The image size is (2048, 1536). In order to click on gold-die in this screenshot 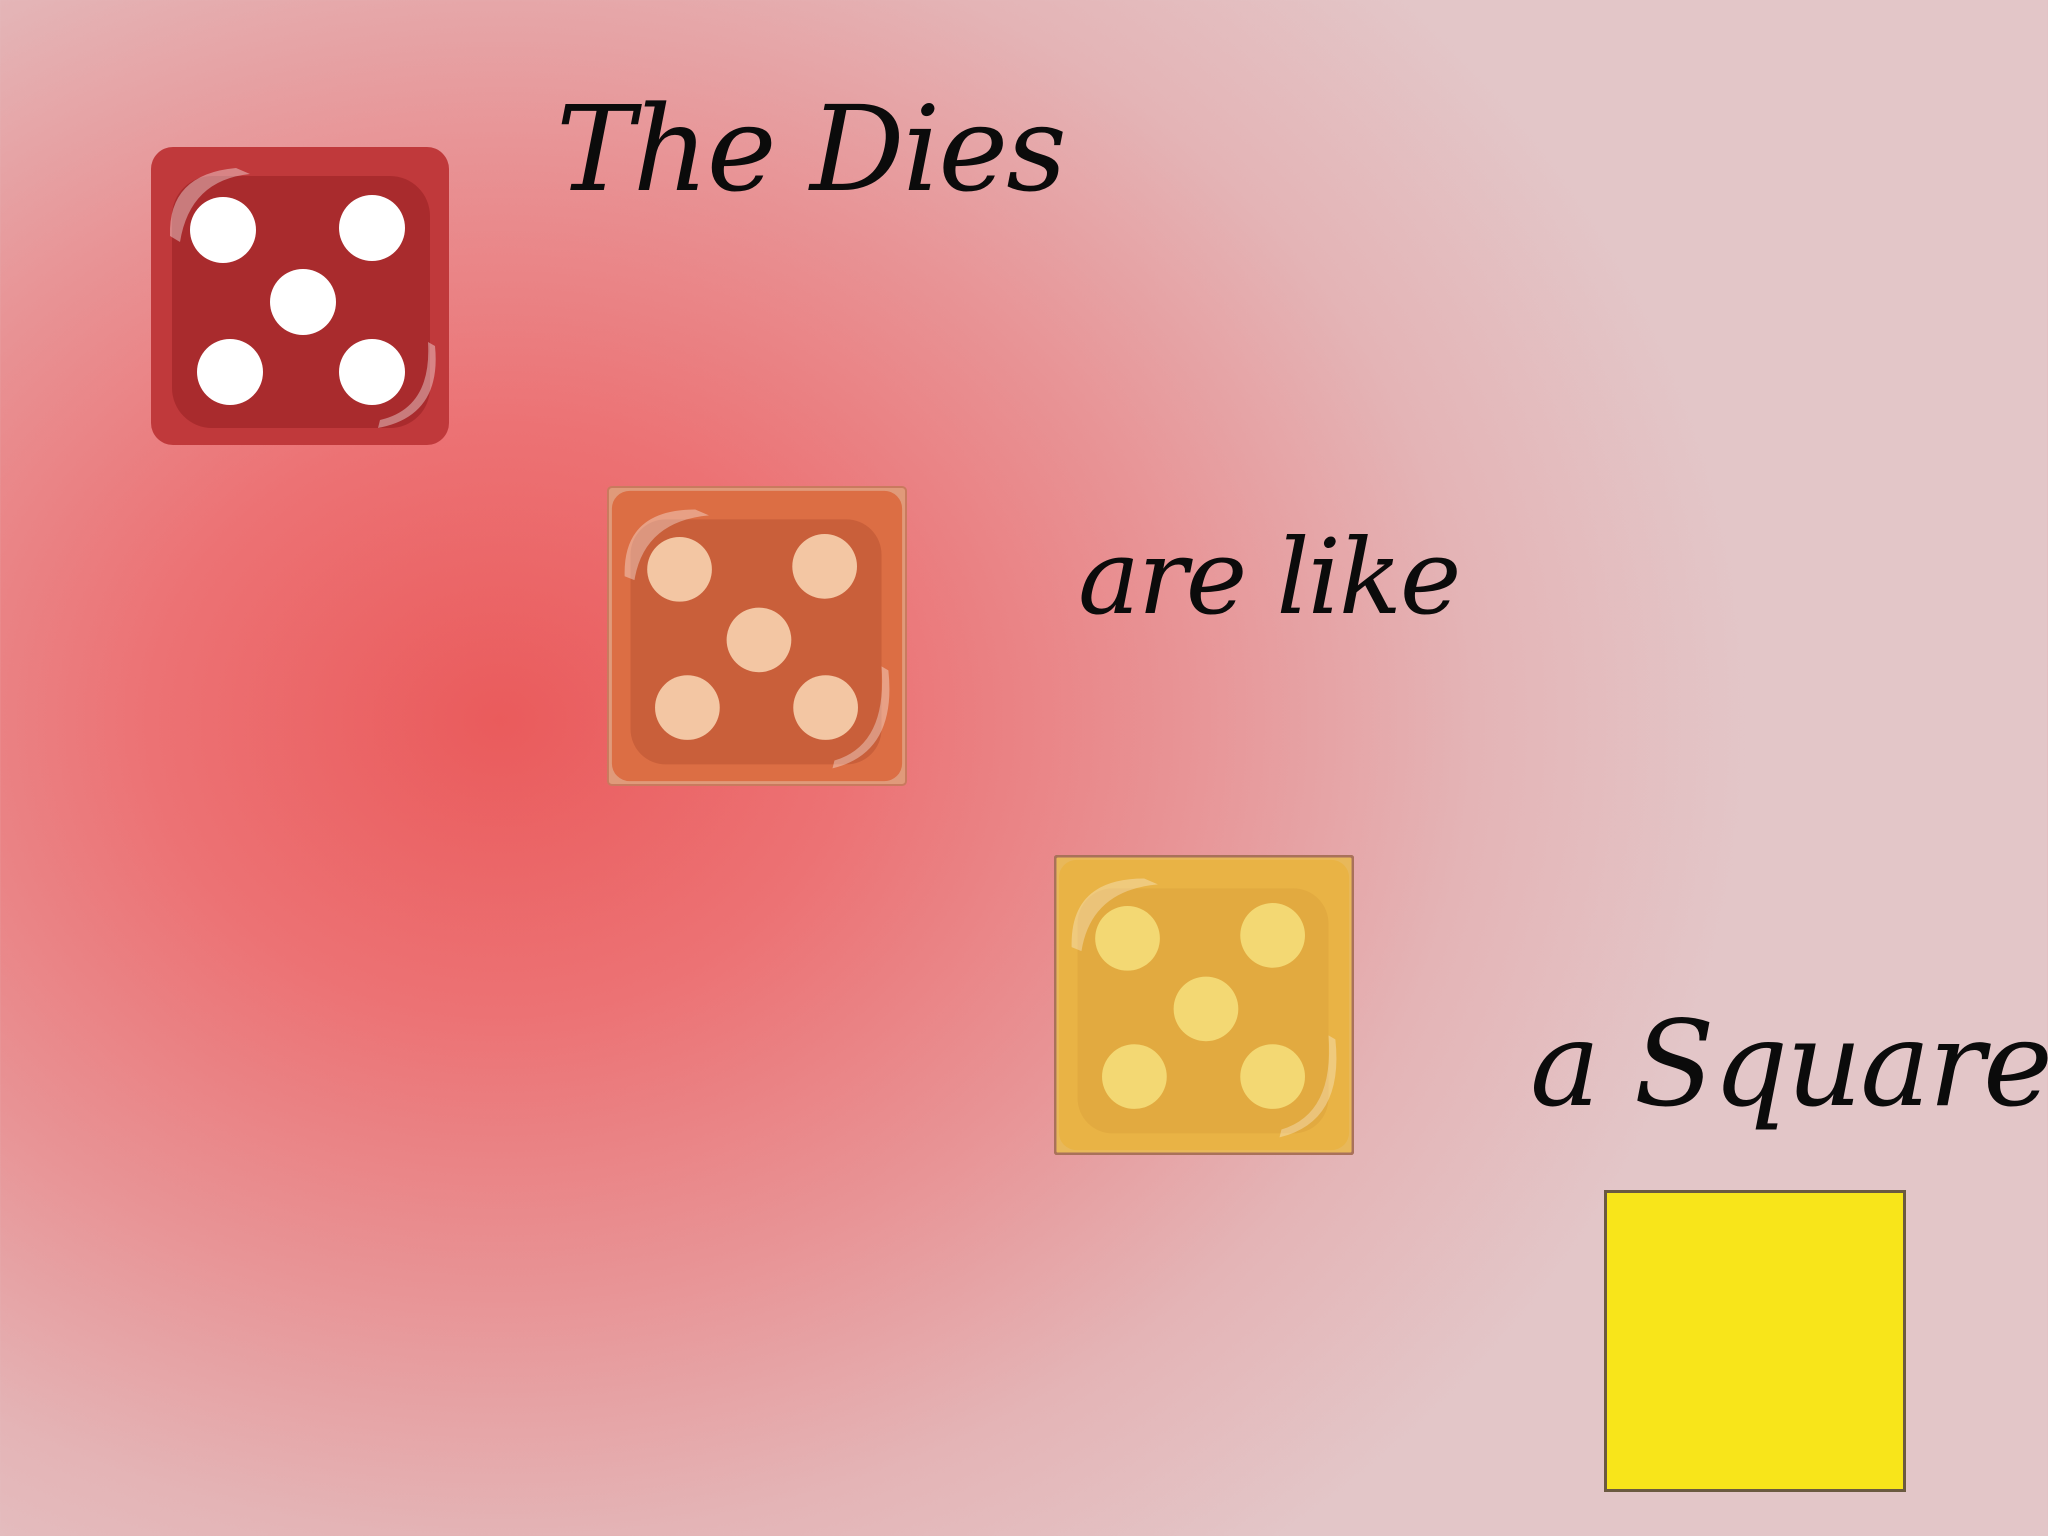, I will do `click(1204, 1005)`.